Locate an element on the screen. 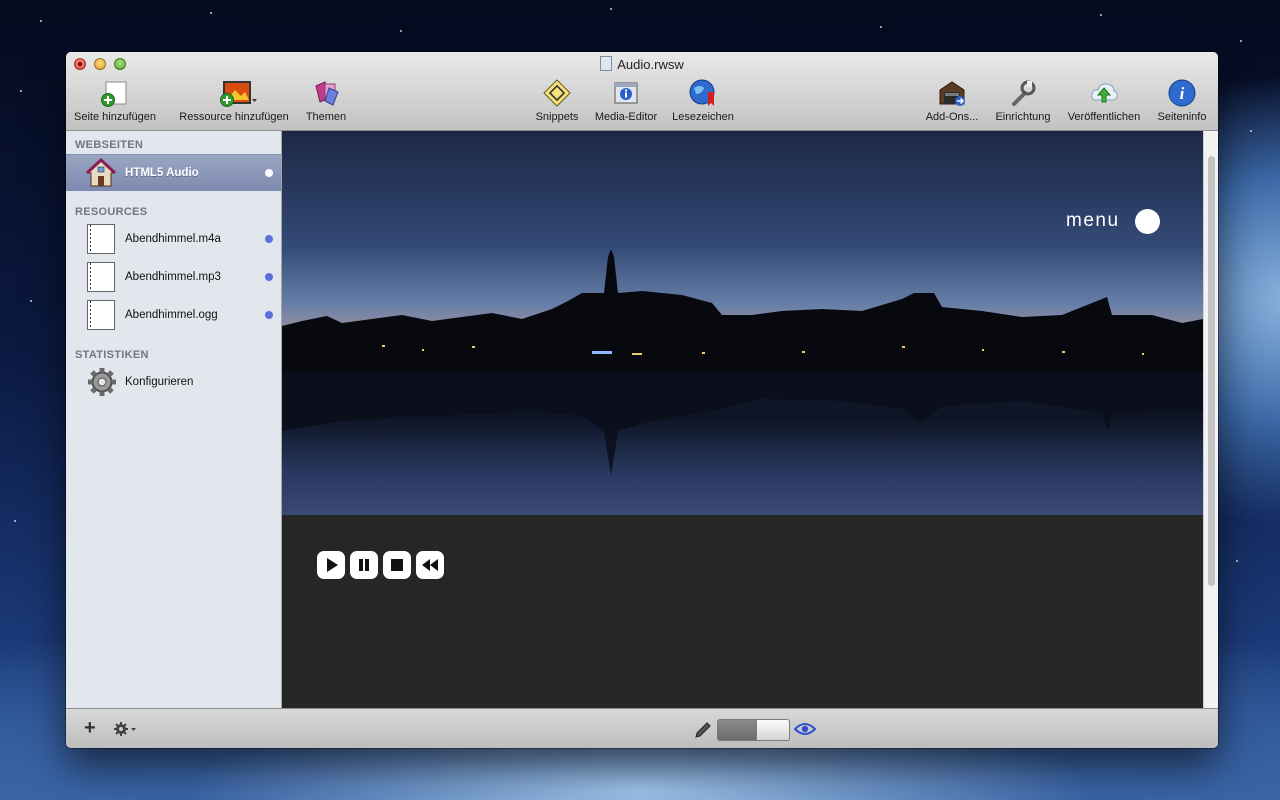  play-button is located at coordinates (331, 565).